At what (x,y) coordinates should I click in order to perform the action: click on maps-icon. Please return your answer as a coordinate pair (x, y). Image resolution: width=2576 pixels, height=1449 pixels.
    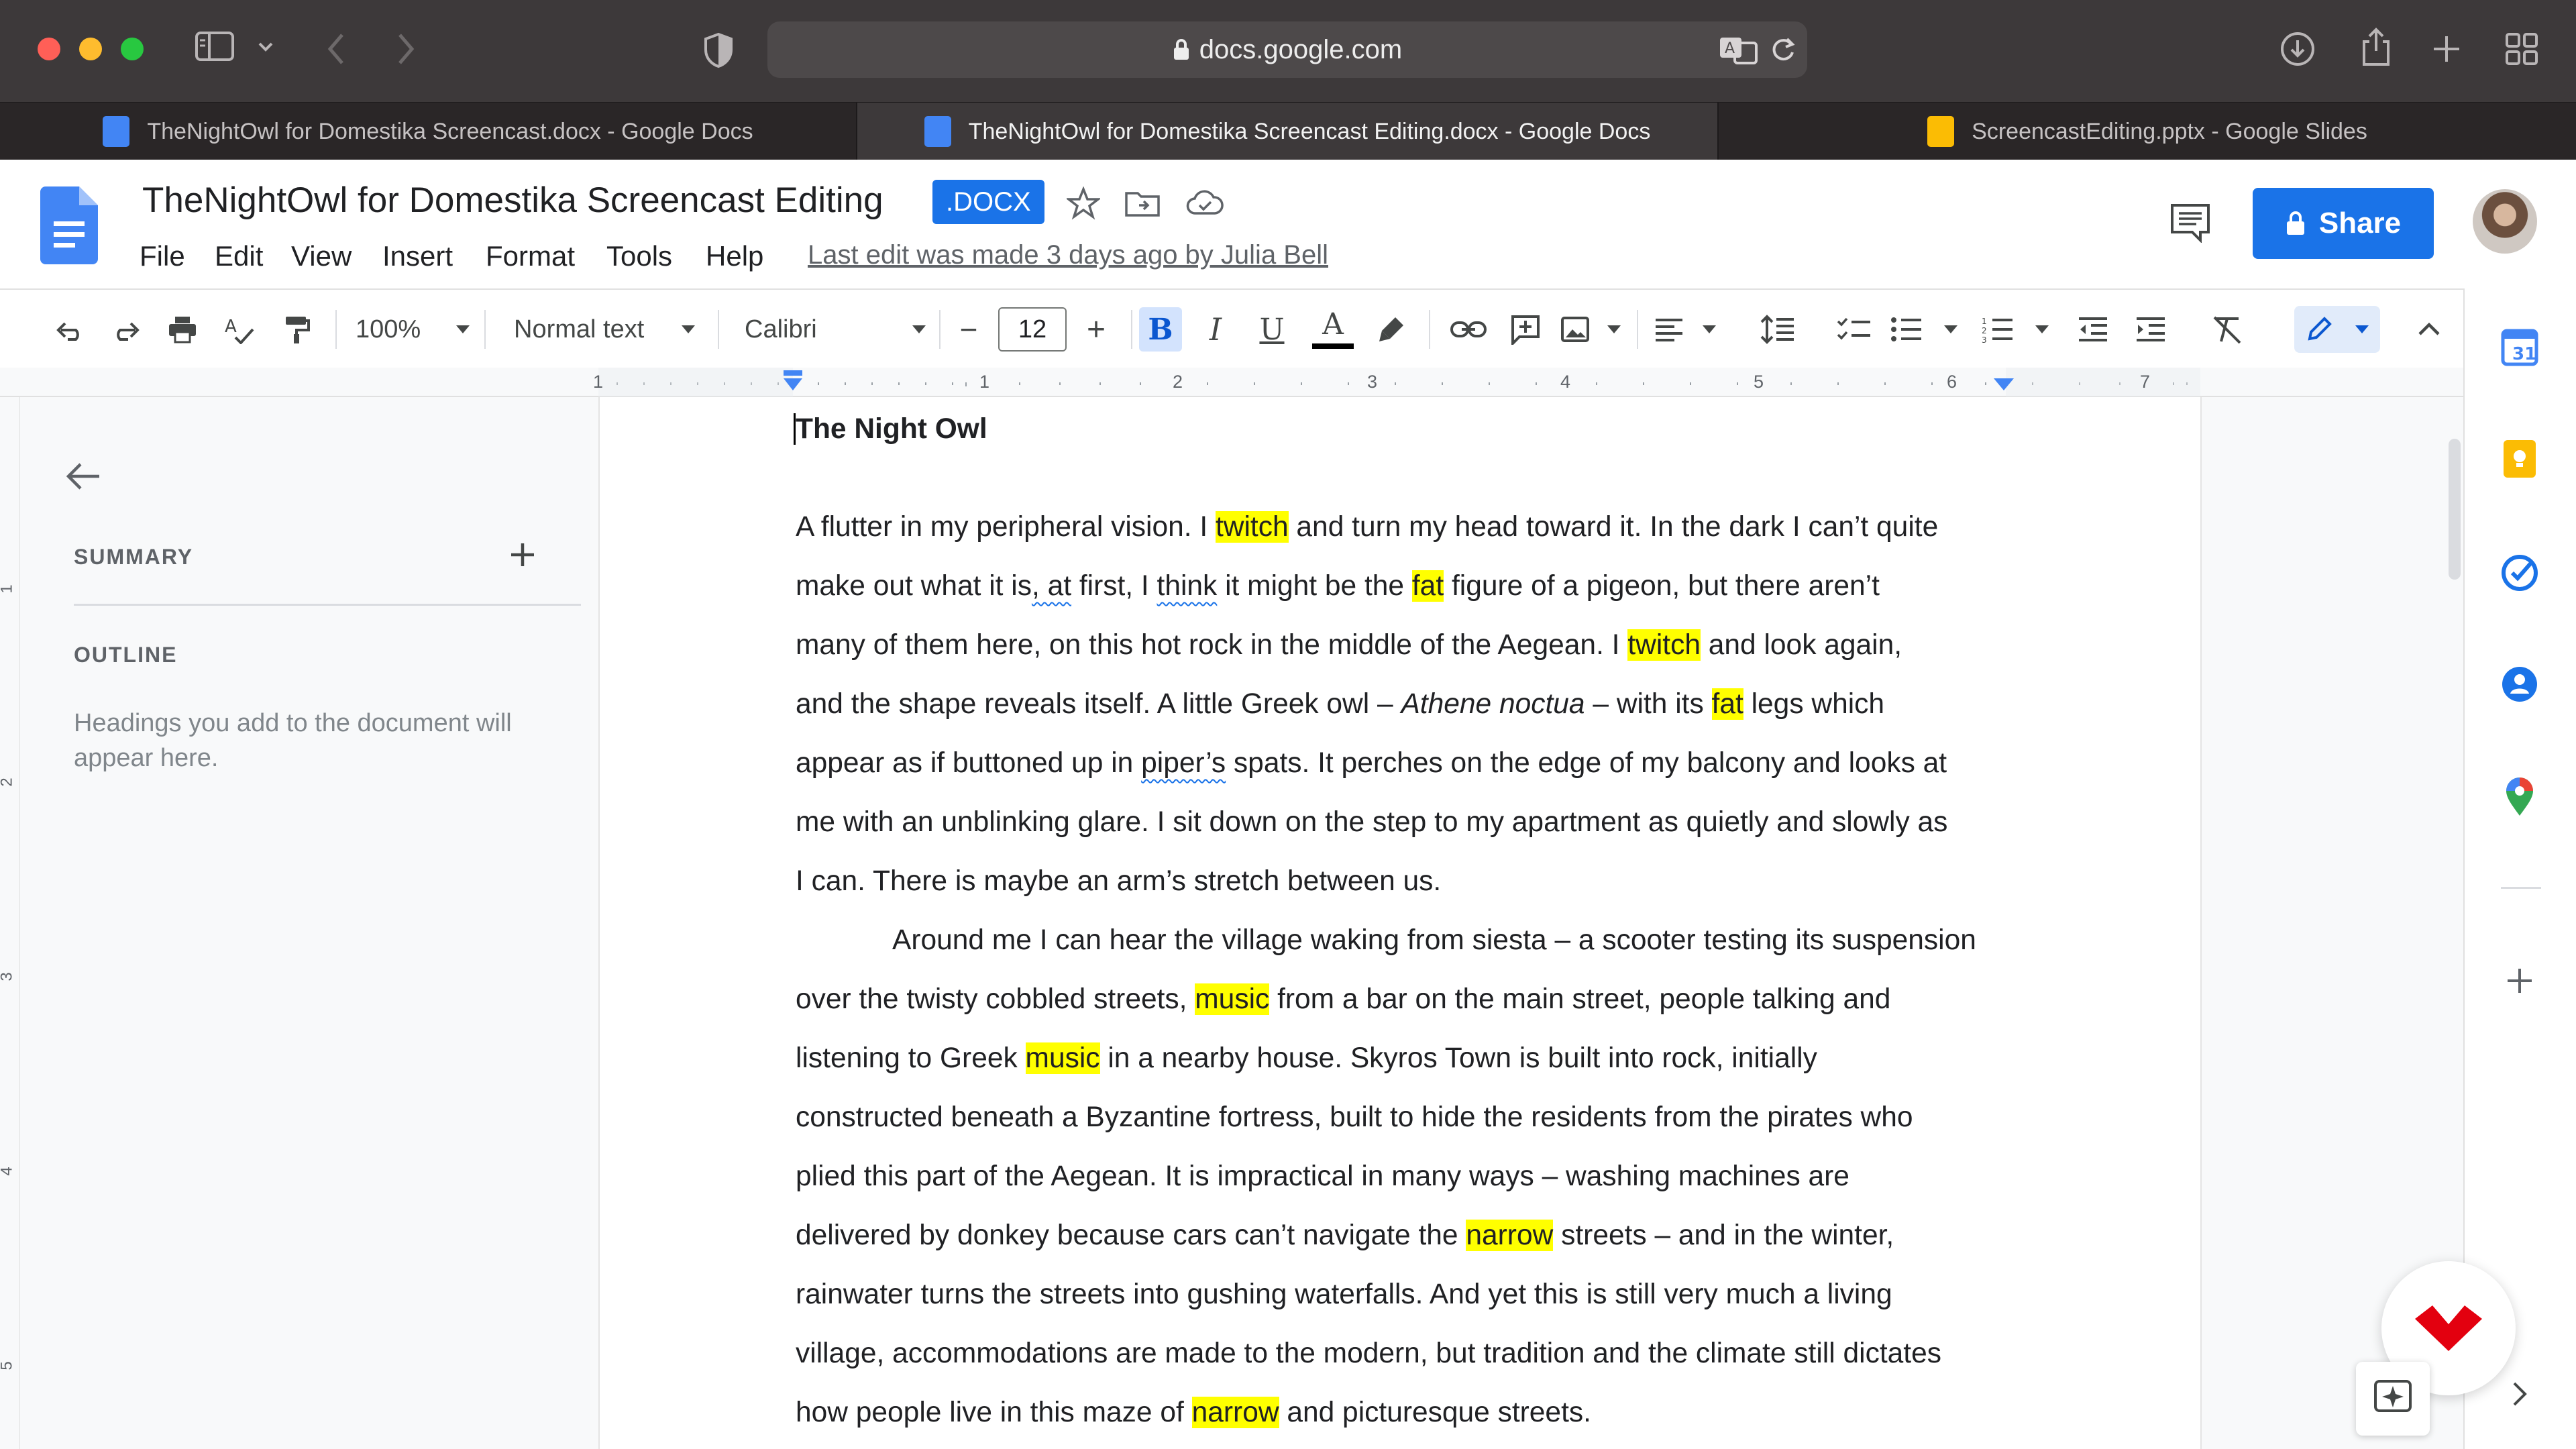
    Looking at the image, I should click on (2519, 796).